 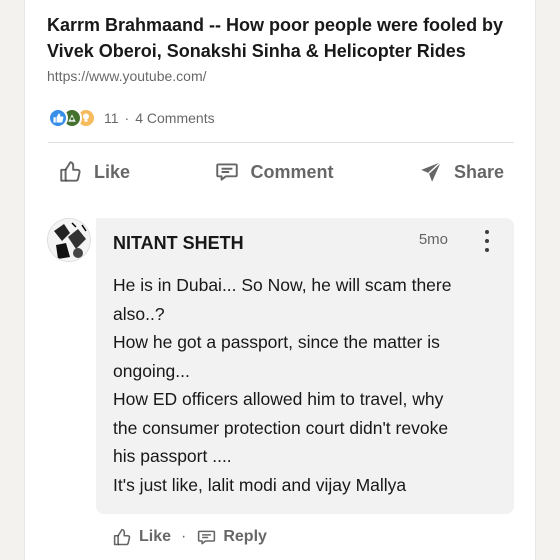 I want to click on commenter-name: NITANT SHETH, so click(x=178, y=243).